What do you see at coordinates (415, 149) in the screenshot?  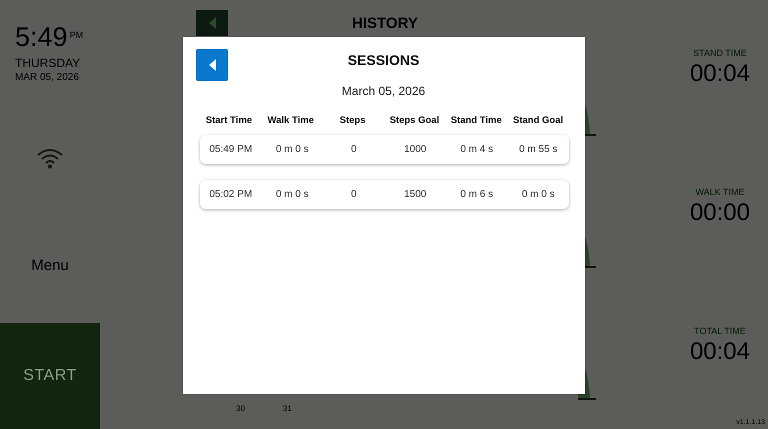 I see `table-cell-text: 1000` at bounding box center [415, 149].